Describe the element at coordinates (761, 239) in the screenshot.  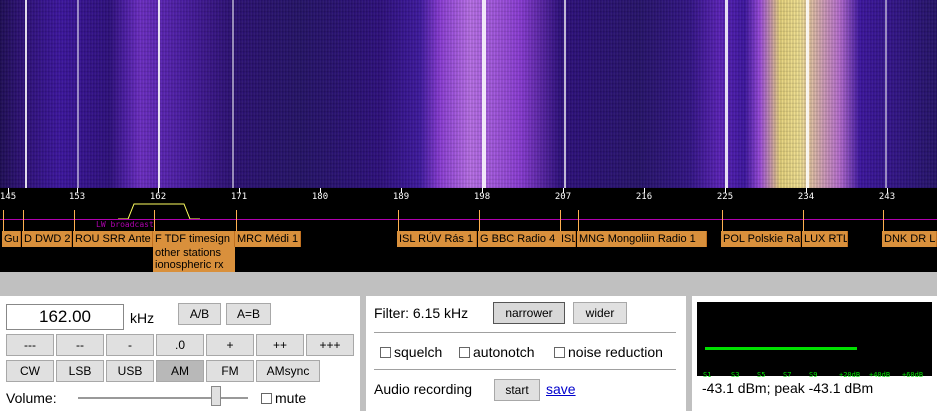
I see `station-label: POL Polskie Ra` at that location.